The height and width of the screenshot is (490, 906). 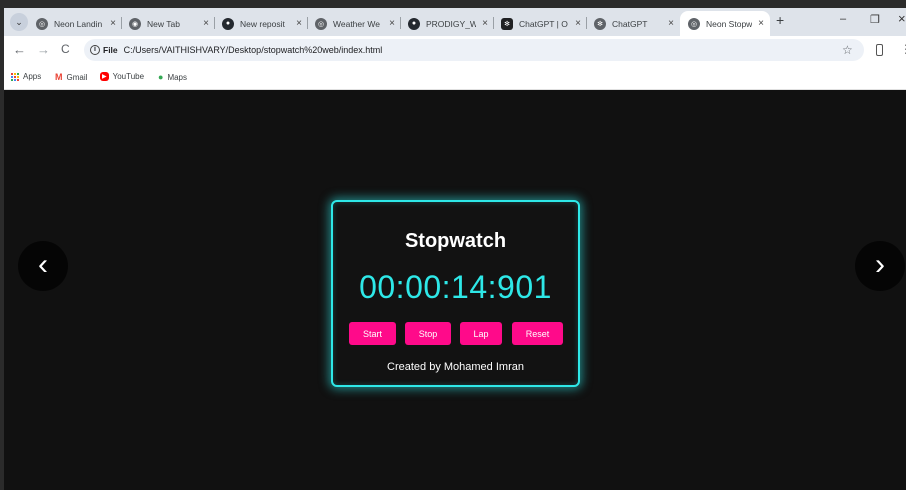 I want to click on extension-icon, so click(x=879, y=50).